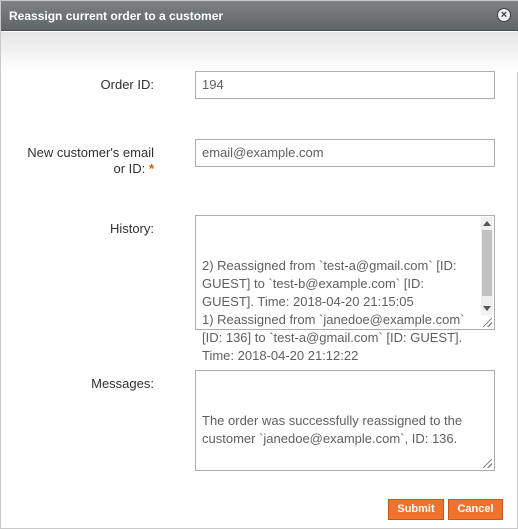  What do you see at coordinates (487, 263) in the screenshot?
I see `scroll-thumb` at bounding box center [487, 263].